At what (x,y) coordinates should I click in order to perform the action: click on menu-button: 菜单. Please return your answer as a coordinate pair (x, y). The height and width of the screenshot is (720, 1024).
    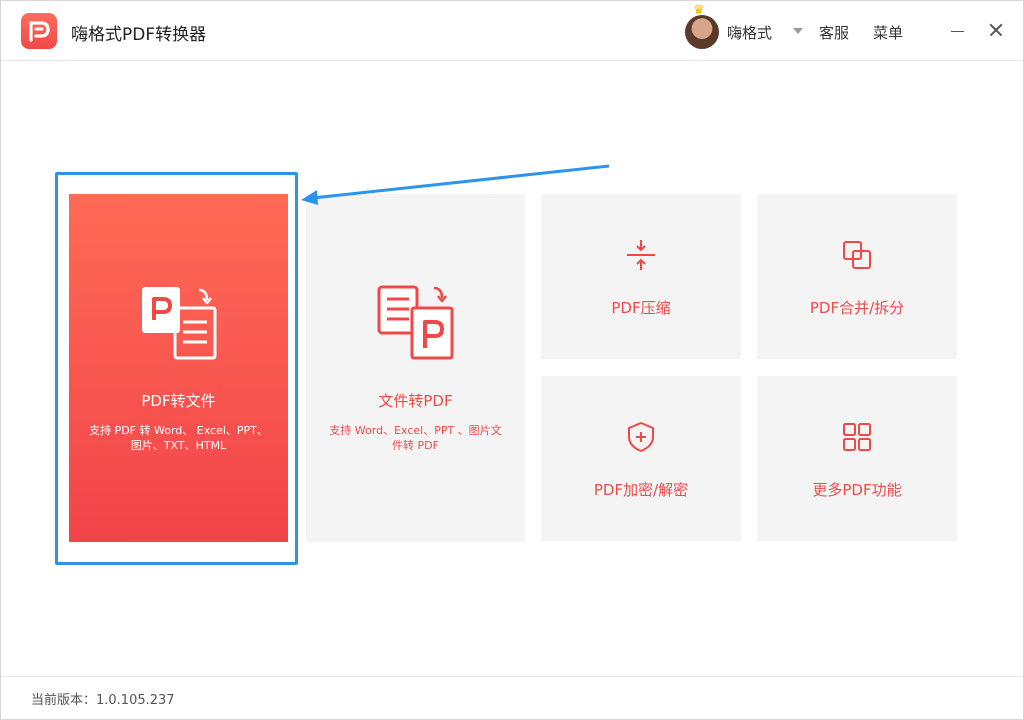
    Looking at the image, I should click on (888, 32).